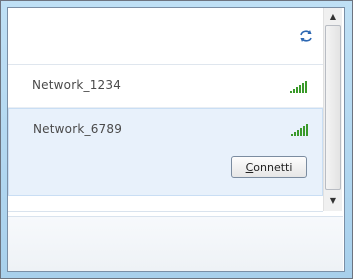 The height and width of the screenshot is (279, 353). I want to click on vertical-scrollbar: ▲ ▼, so click(332, 109).